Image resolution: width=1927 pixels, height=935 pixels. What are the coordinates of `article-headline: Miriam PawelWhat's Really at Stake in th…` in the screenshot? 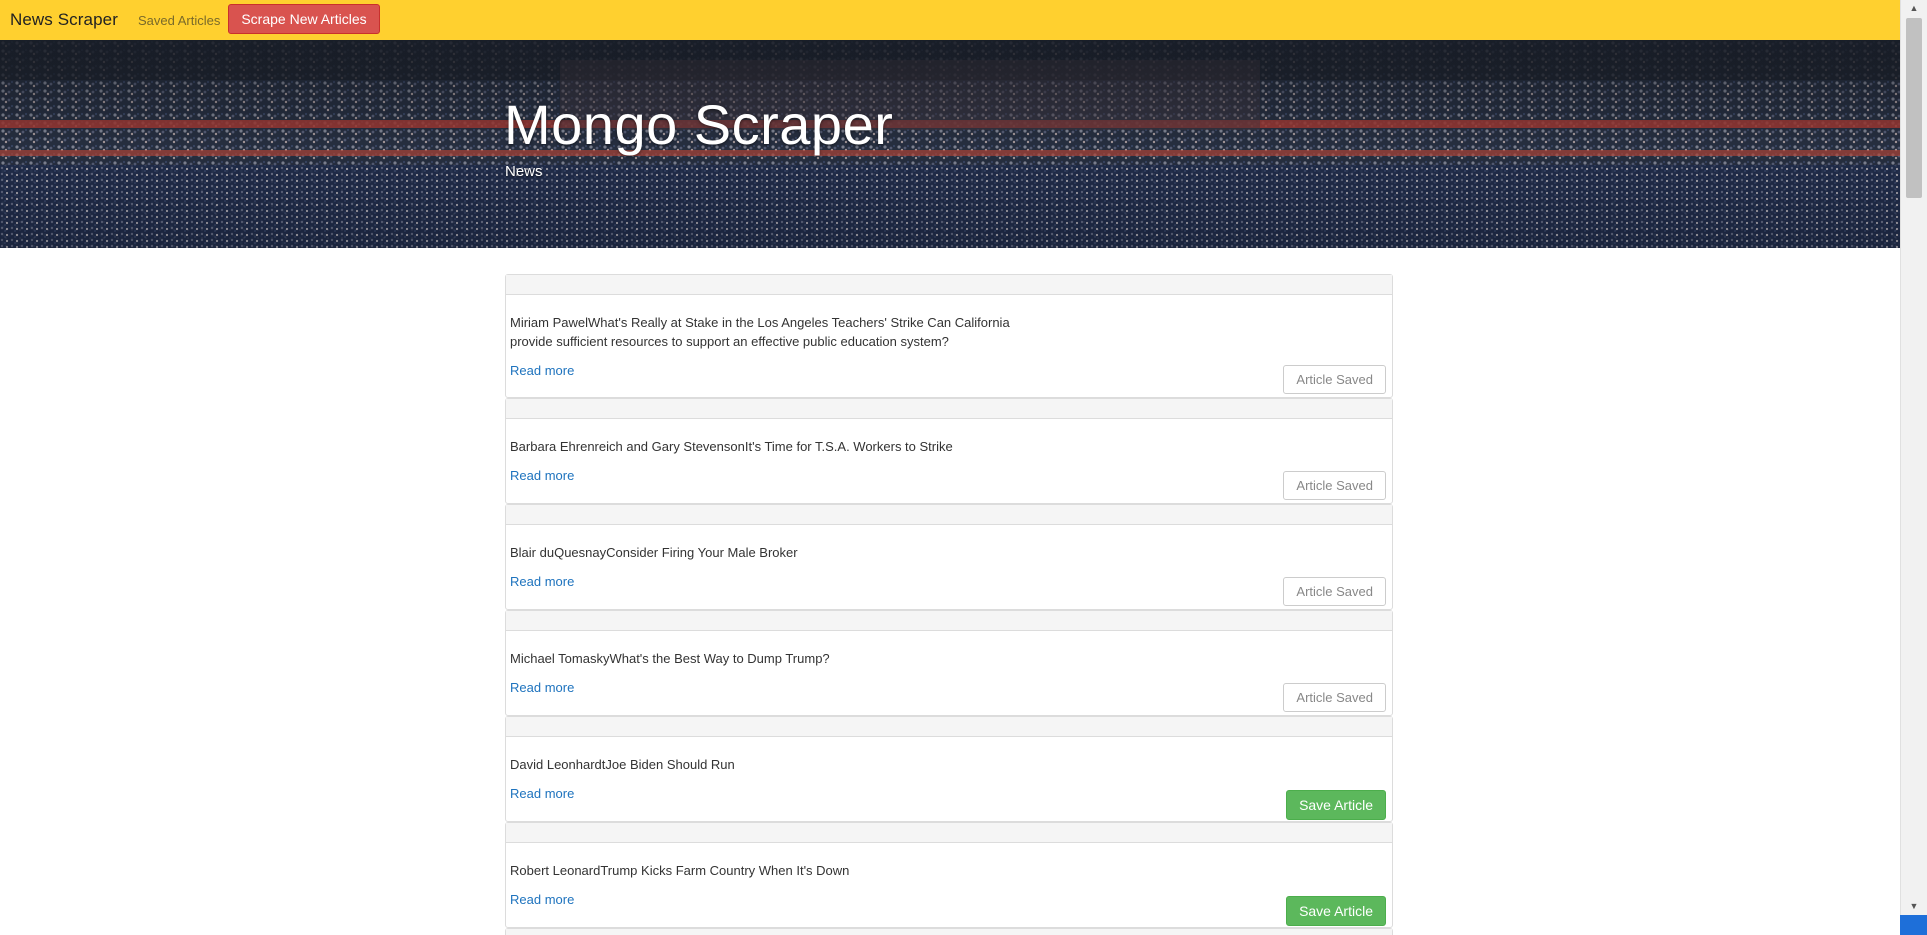 It's located at (760, 332).